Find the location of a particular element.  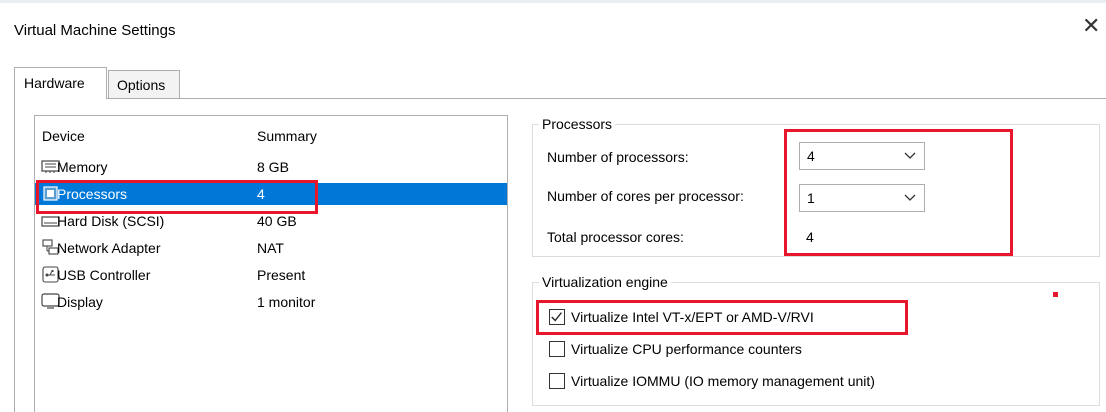

red-marker is located at coordinates (1055, 294).